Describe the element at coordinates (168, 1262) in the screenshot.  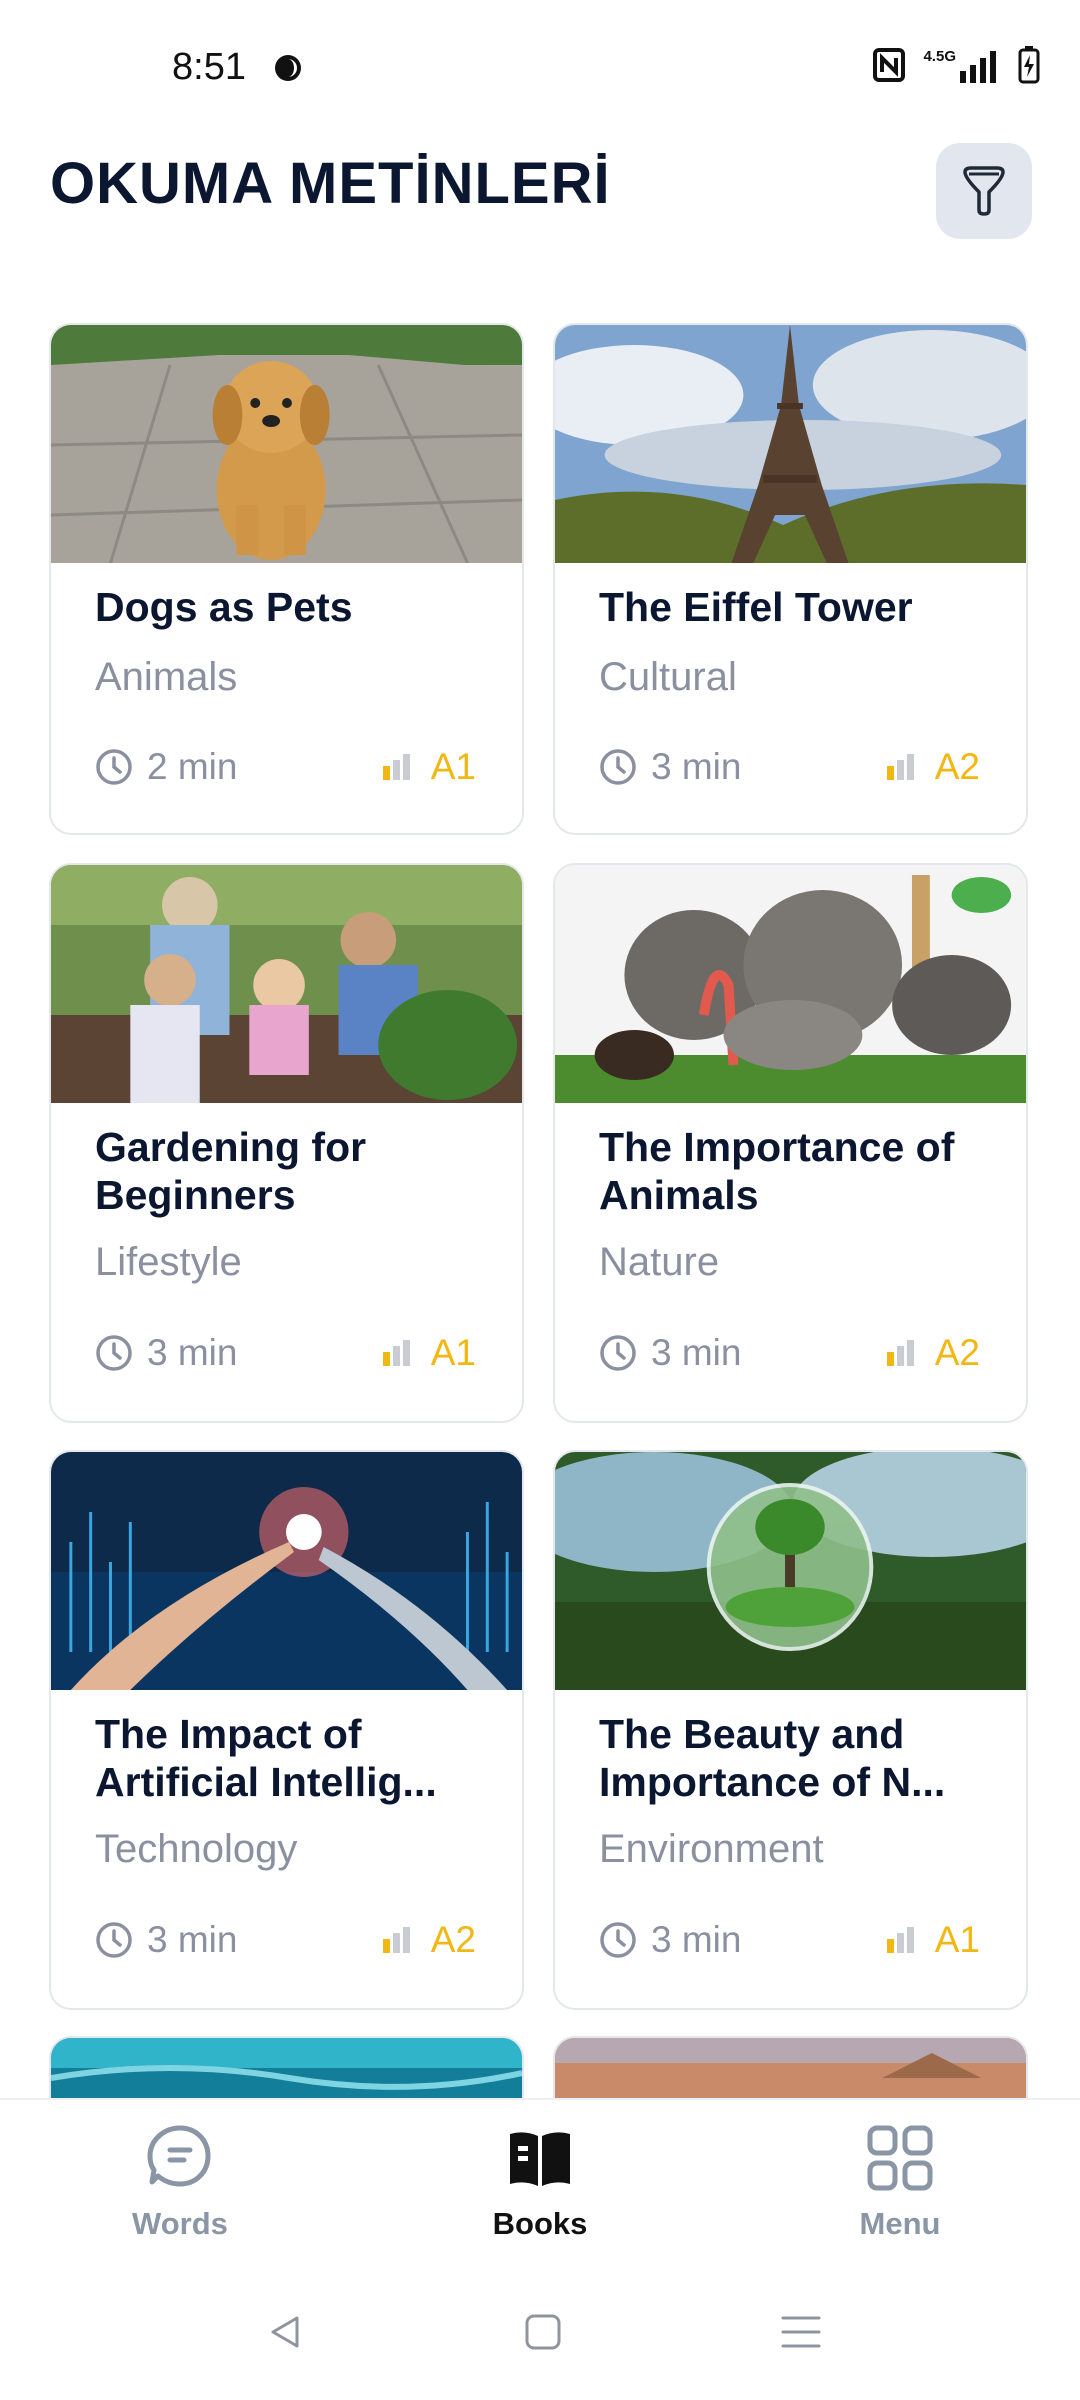
I see `card-category: Lifestyle` at that location.